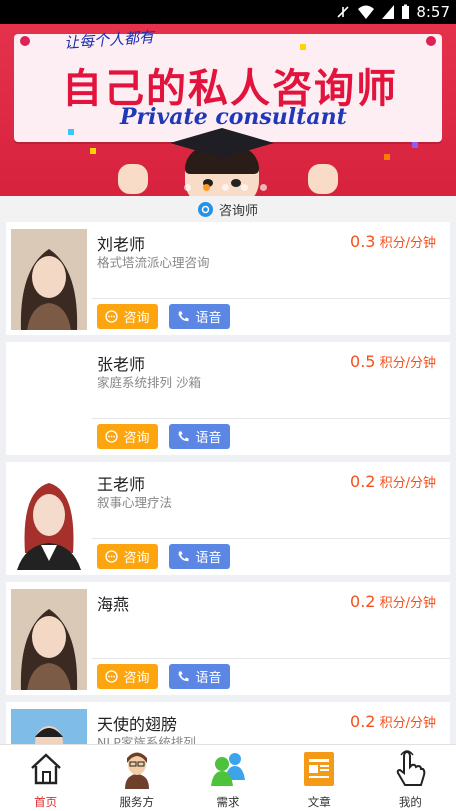  I want to click on tab-home: 首页, so click(45, 778).